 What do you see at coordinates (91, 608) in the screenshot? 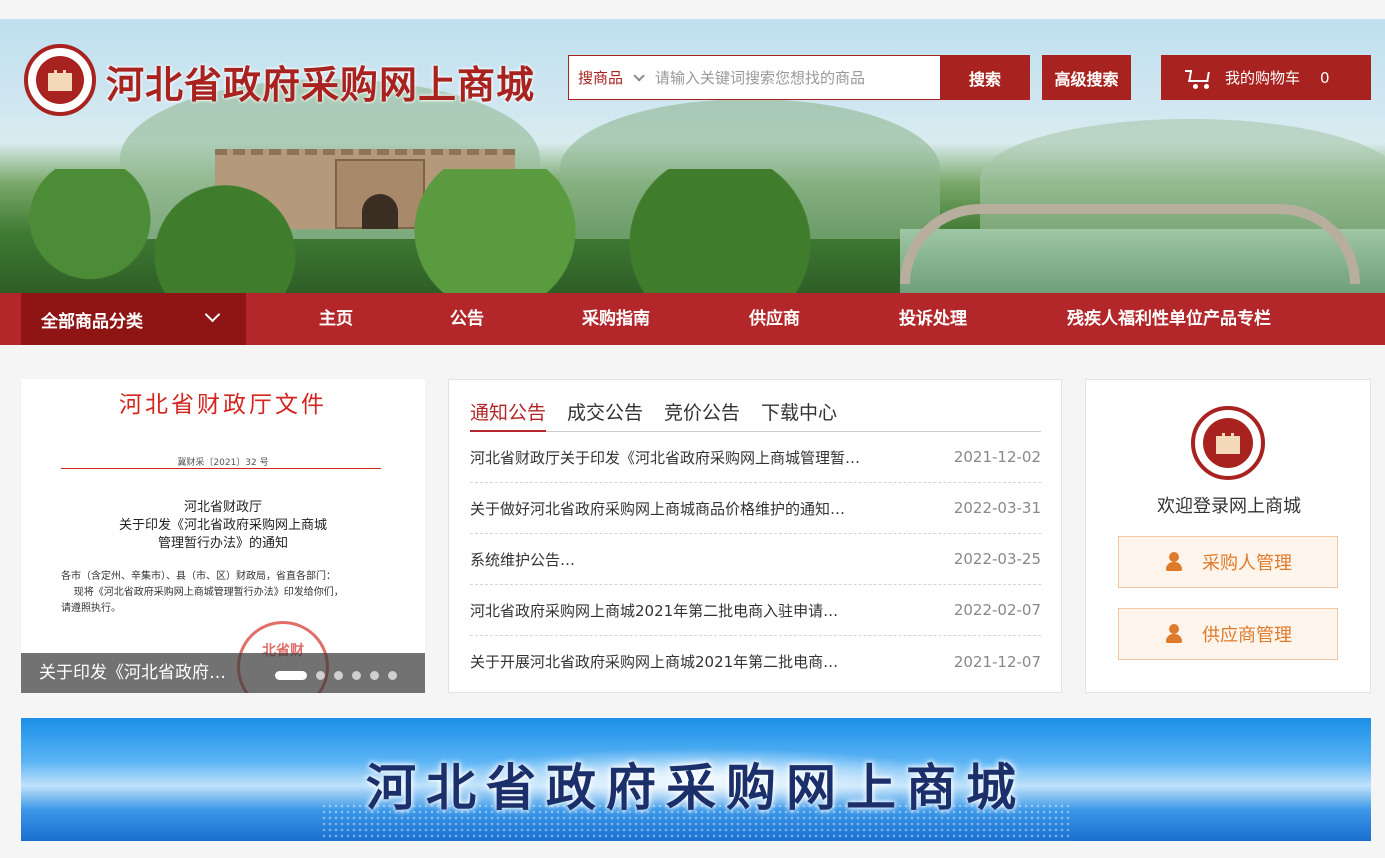
I see `doc-body-line: 请遵照执行。` at bounding box center [91, 608].